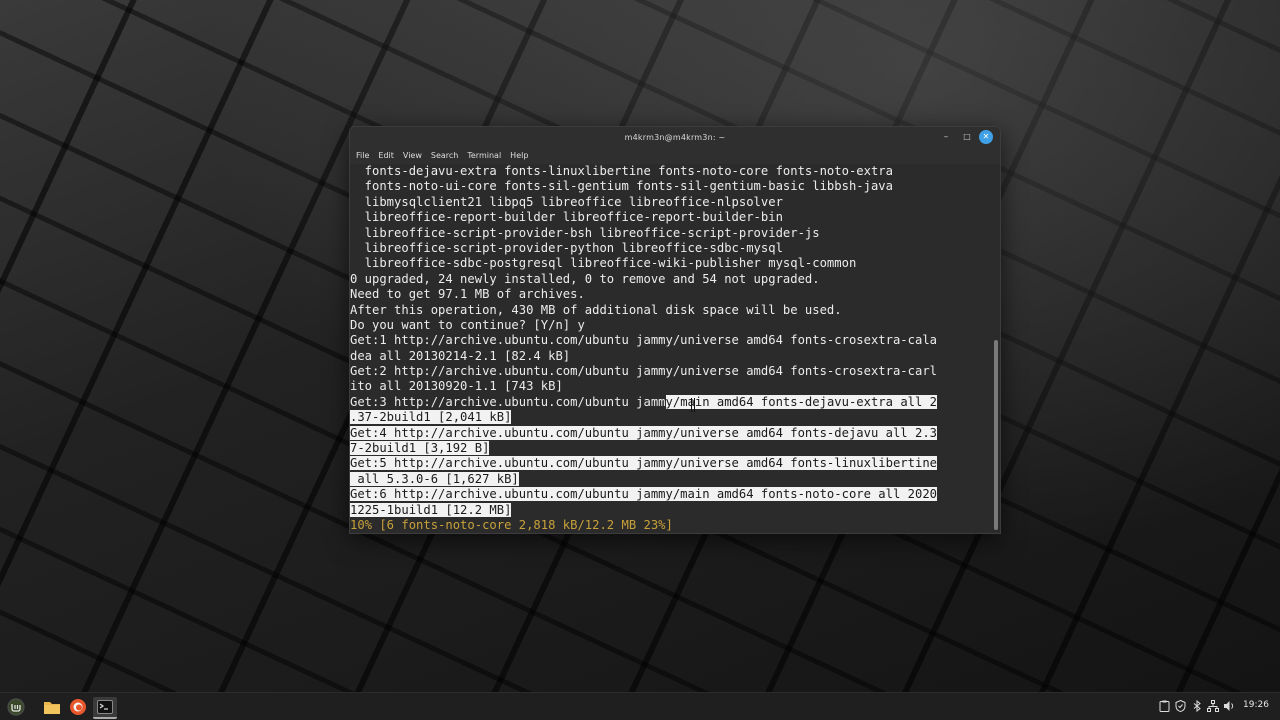  Describe the element at coordinates (946, 137) in the screenshot. I see `minimize-button: –` at that location.